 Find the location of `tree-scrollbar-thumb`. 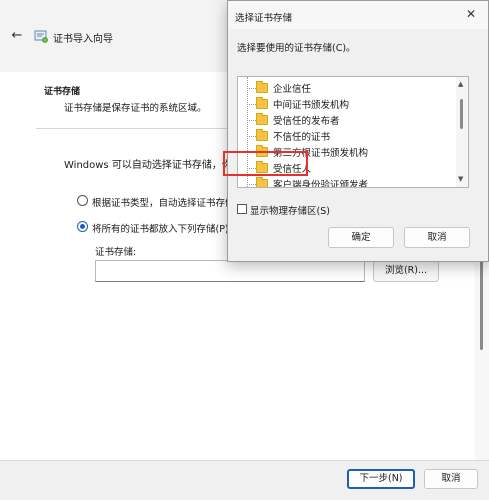

tree-scrollbar-thumb is located at coordinates (461, 114).